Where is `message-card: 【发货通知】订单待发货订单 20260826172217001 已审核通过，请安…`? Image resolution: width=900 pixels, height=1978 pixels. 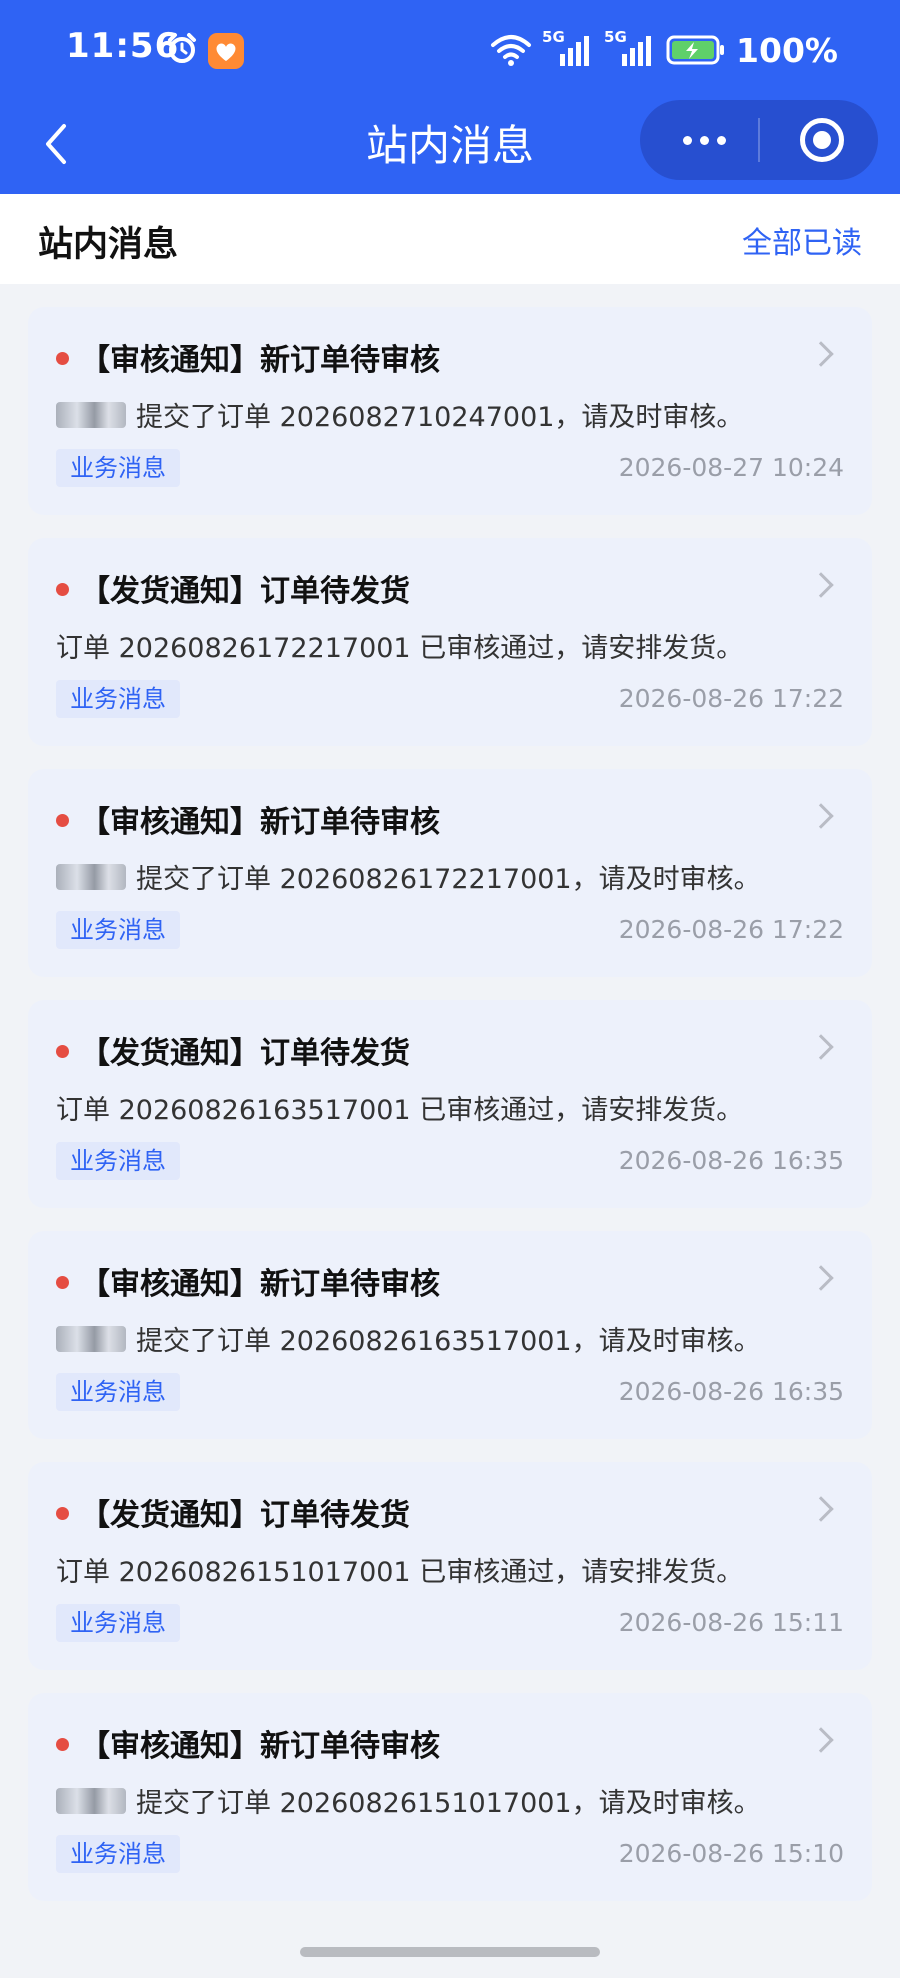
message-card: 【发货通知】订单待发货订单 20260826172217001 已审核通过，请安… is located at coordinates (450, 642).